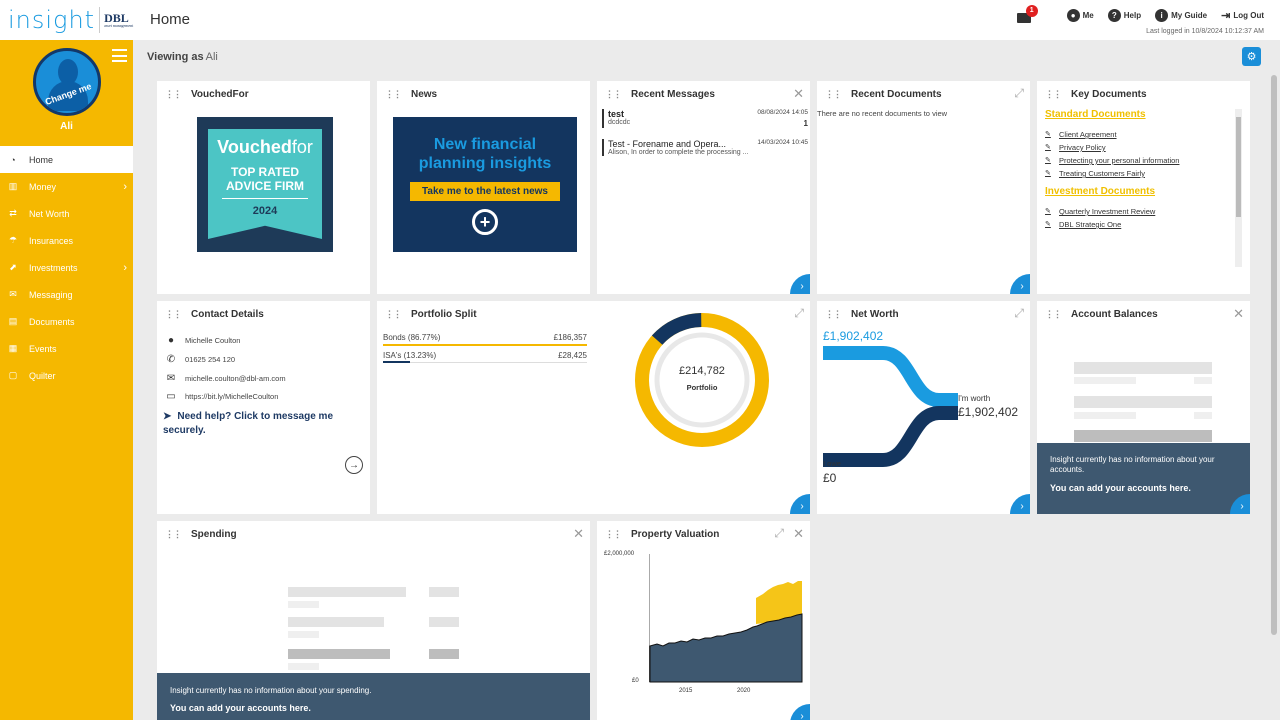  What do you see at coordinates (119, 55) in the screenshot?
I see `menu-toggle-icon` at bounding box center [119, 55].